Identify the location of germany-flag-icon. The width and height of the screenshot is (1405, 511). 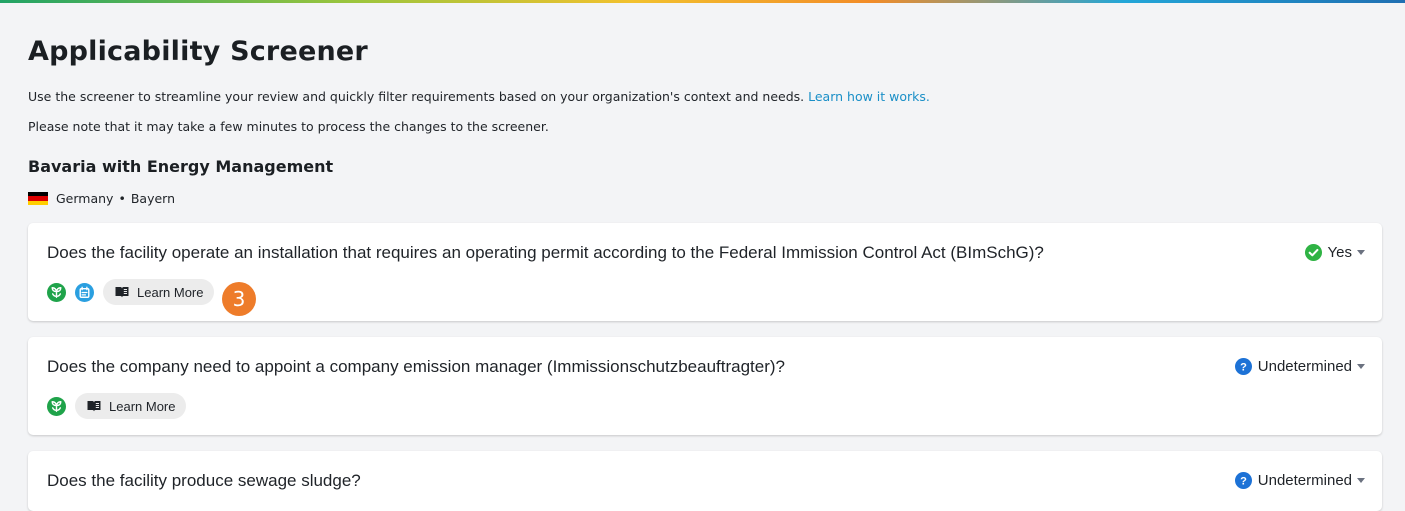
(38, 198).